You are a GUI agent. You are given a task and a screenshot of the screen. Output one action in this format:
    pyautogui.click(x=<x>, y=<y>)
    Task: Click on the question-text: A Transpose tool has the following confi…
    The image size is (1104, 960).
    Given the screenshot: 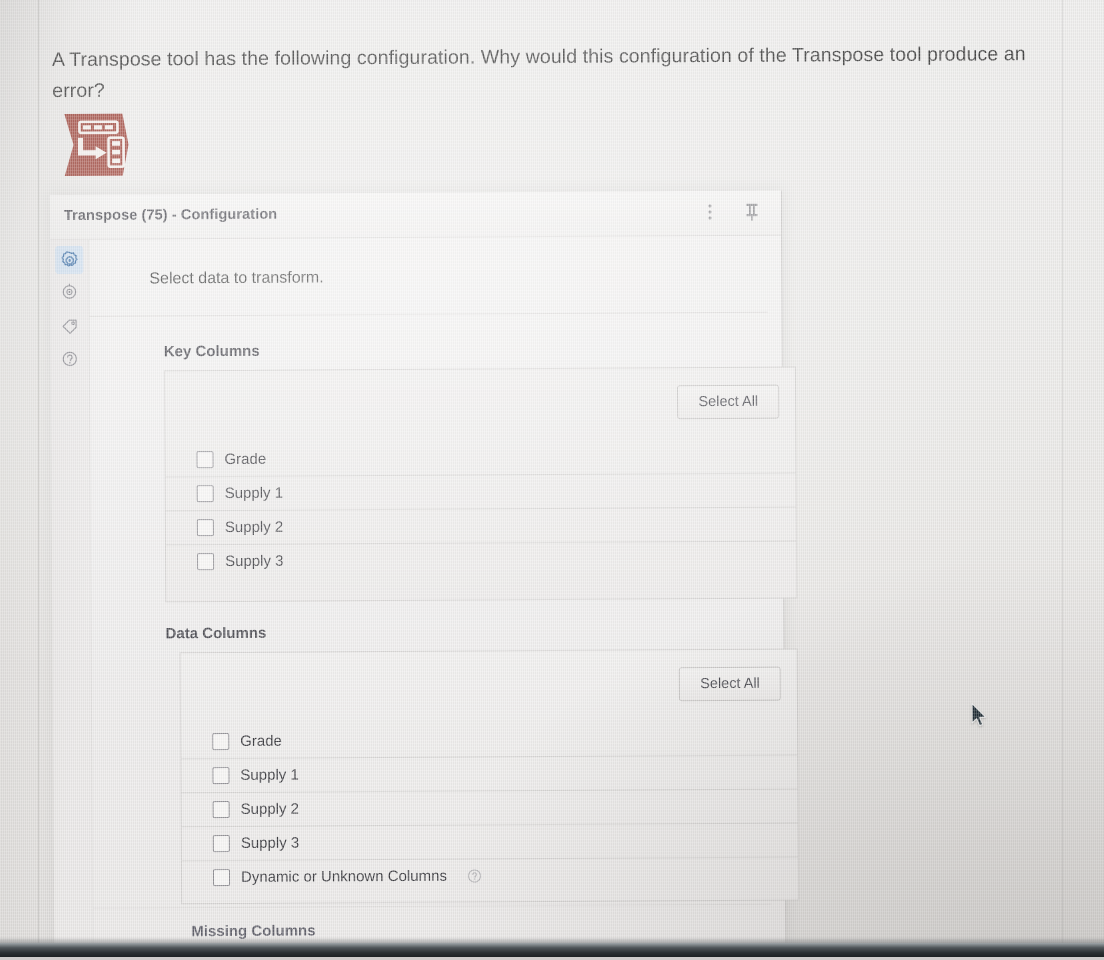 What is the action you would take?
    pyautogui.click(x=538, y=73)
    